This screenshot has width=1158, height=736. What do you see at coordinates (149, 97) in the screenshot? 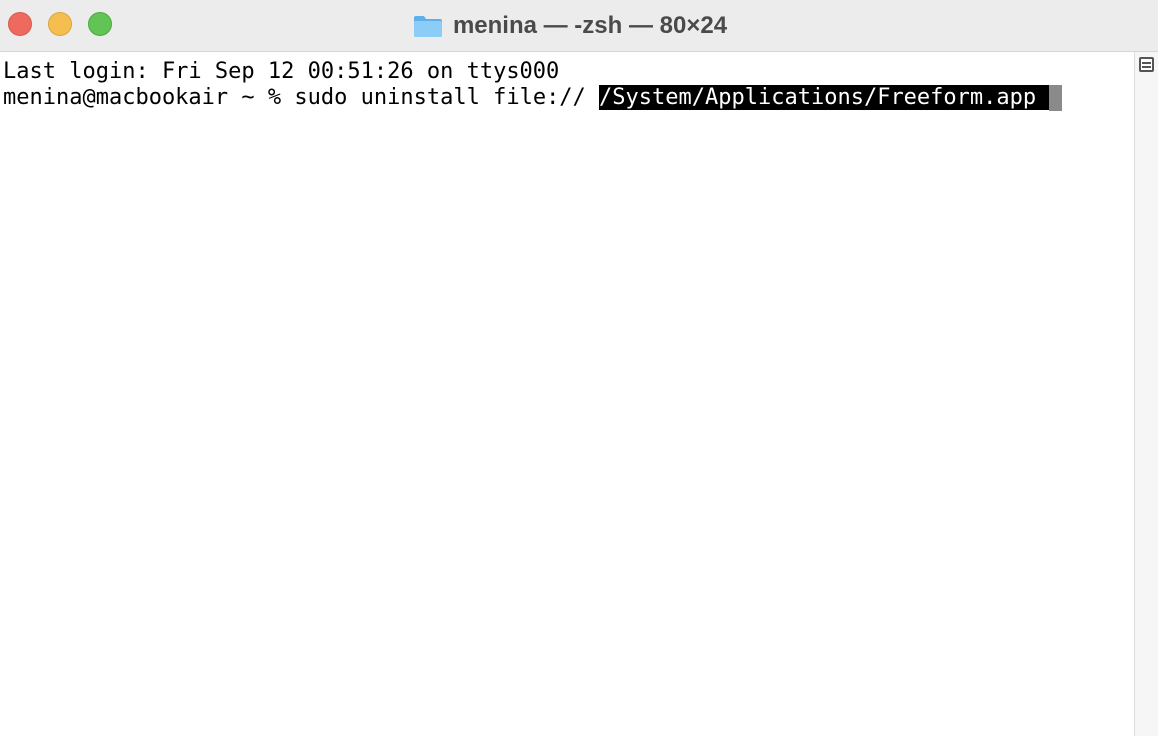
I see `shell-prompt: menina@macbookair ~ %` at bounding box center [149, 97].